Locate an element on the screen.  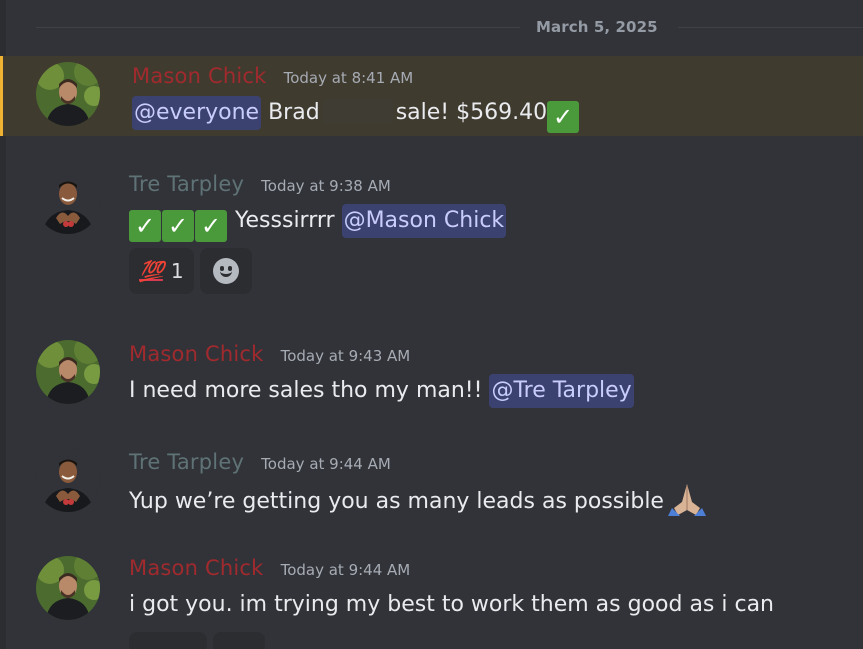
reactions-bar: 💯 1 is located at coordinates (190, 271).